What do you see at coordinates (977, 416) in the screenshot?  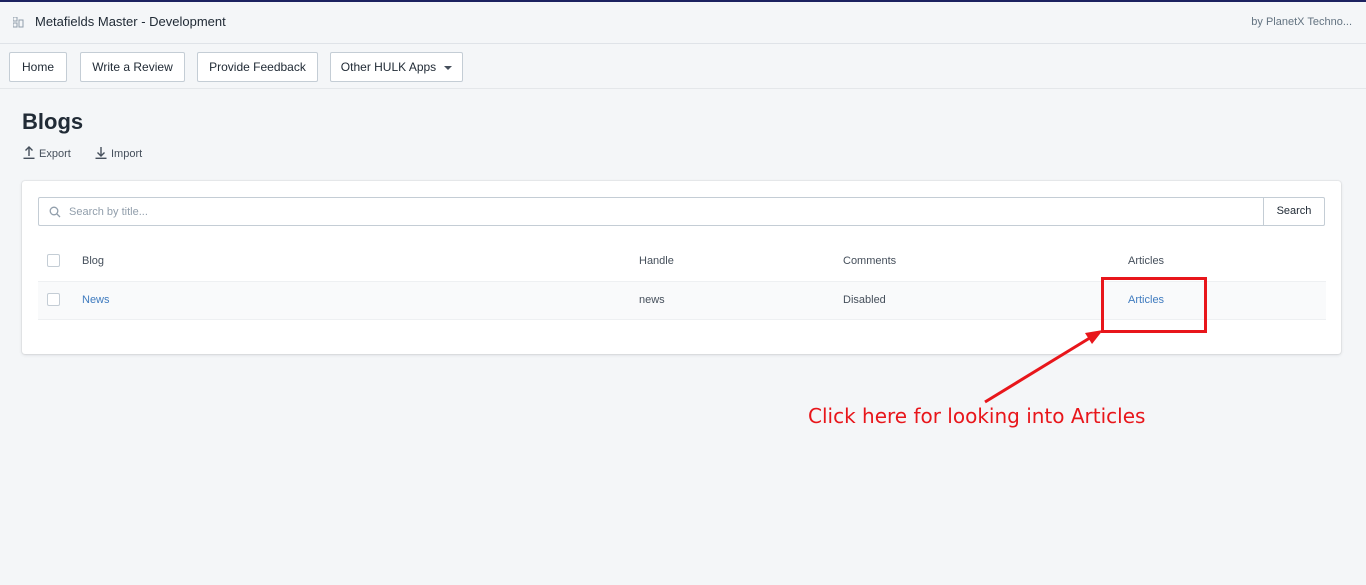 I see `annotation-text: Click here for looking into Articles` at bounding box center [977, 416].